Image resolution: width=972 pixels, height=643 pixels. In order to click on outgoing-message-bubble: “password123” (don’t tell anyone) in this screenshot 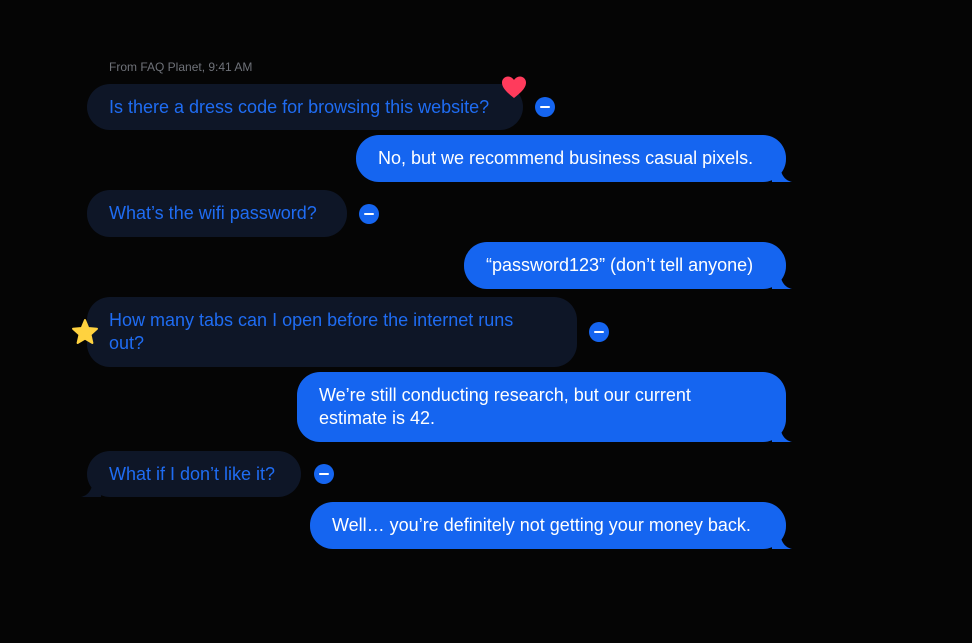, I will do `click(628, 265)`.